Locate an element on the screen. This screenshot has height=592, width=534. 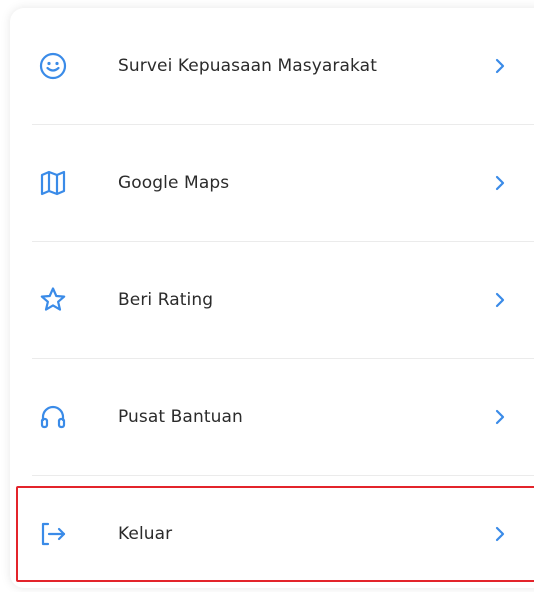
menu-item-label: Beri Rating is located at coordinates (166, 300).